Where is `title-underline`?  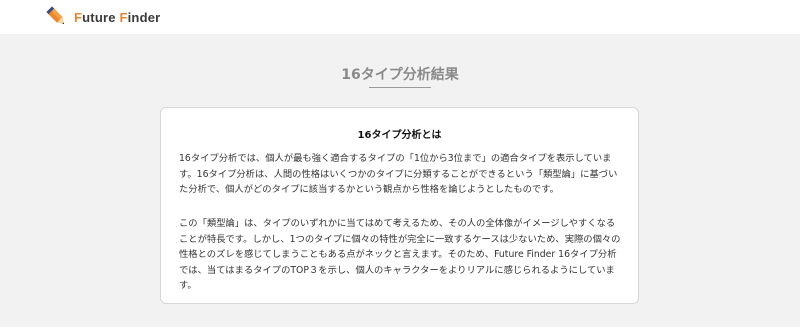 title-underline is located at coordinates (400, 87).